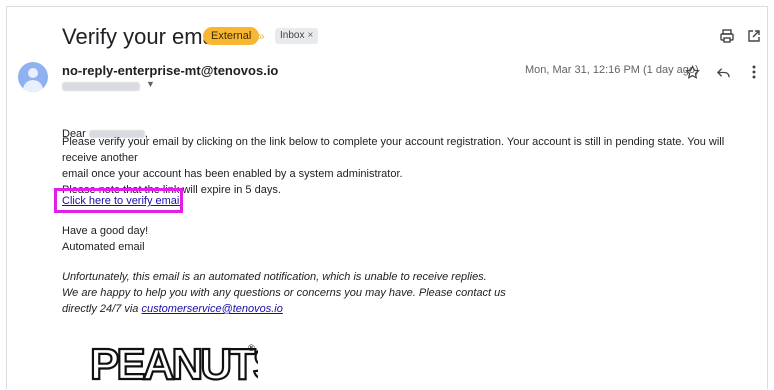 This screenshot has height=390, width=774. What do you see at coordinates (692, 72) in the screenshot?
I see `star-icon` at bounding box center [692, 72].